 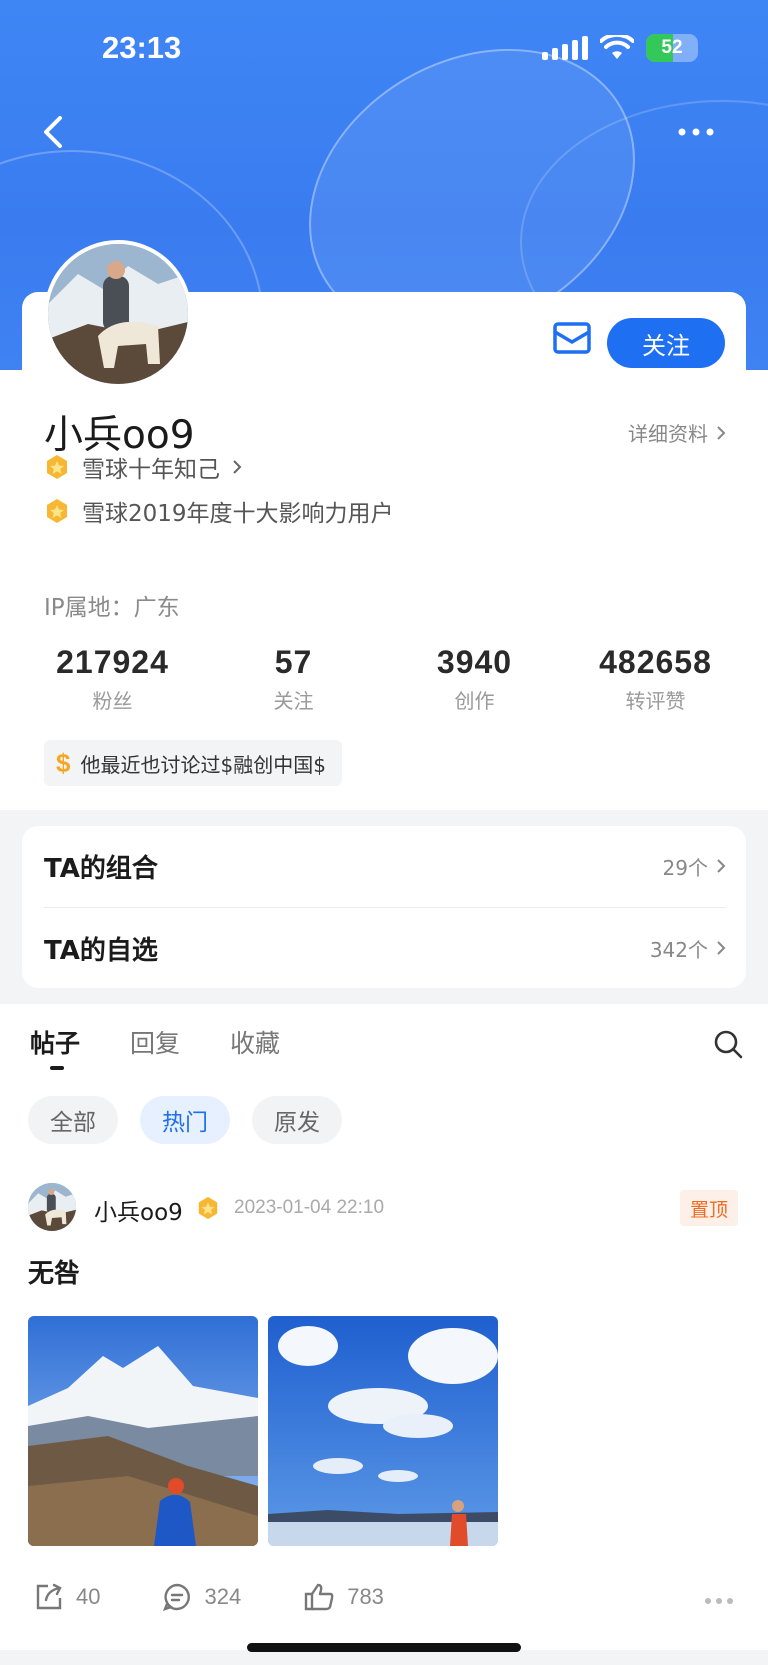 What do you see at coordinates (385, 866) in the screenshot?
I see `list-item-portfolio: TA的组合 29个` at bounding box center [385, 866].